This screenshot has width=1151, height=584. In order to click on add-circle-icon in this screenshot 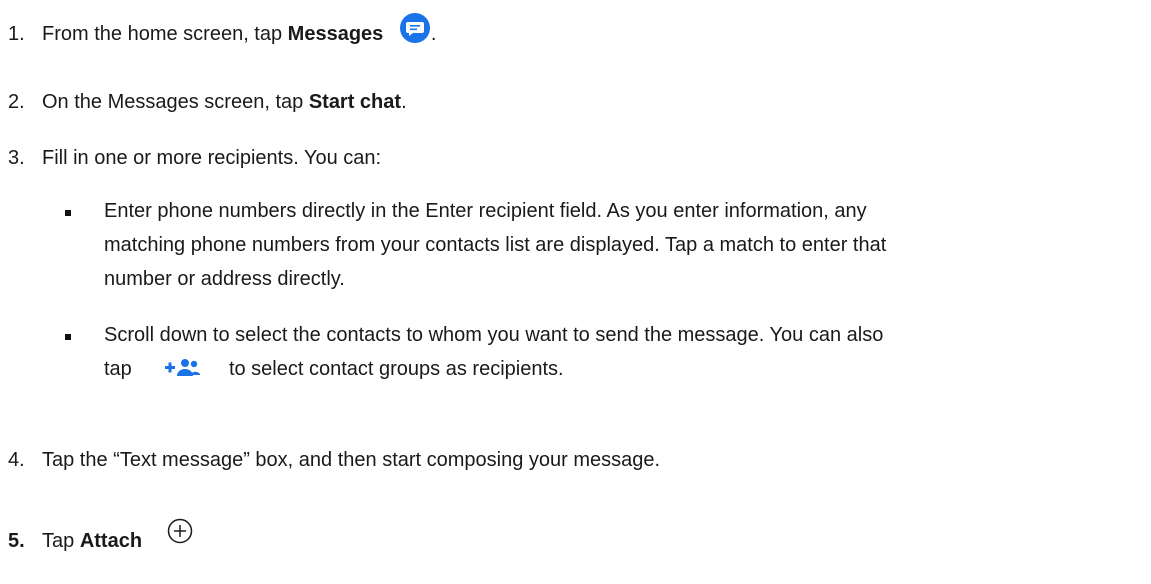, I will do `click(179, 530)`.